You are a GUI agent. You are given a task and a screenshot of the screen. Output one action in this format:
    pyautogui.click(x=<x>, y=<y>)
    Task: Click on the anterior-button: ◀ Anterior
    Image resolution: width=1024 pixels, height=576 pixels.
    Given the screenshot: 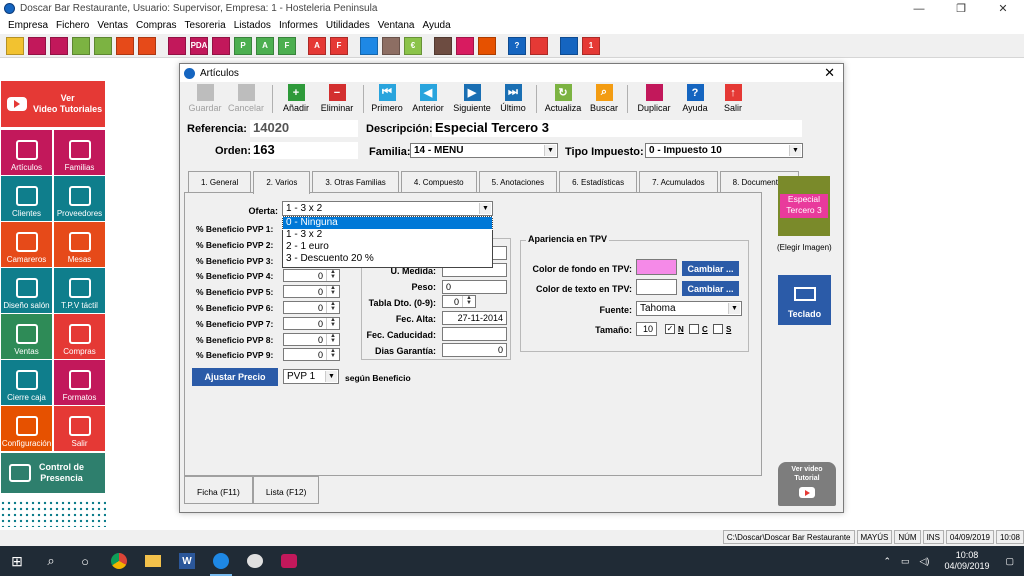 What is the action you would take?
    pyautogui.click(x=428, y=100)
    